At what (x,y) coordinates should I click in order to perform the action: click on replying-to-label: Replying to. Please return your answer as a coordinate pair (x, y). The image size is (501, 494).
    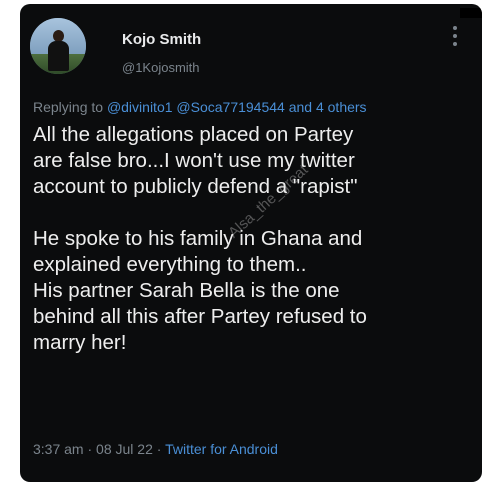
    Looking at the image, I should click on (70, 107).